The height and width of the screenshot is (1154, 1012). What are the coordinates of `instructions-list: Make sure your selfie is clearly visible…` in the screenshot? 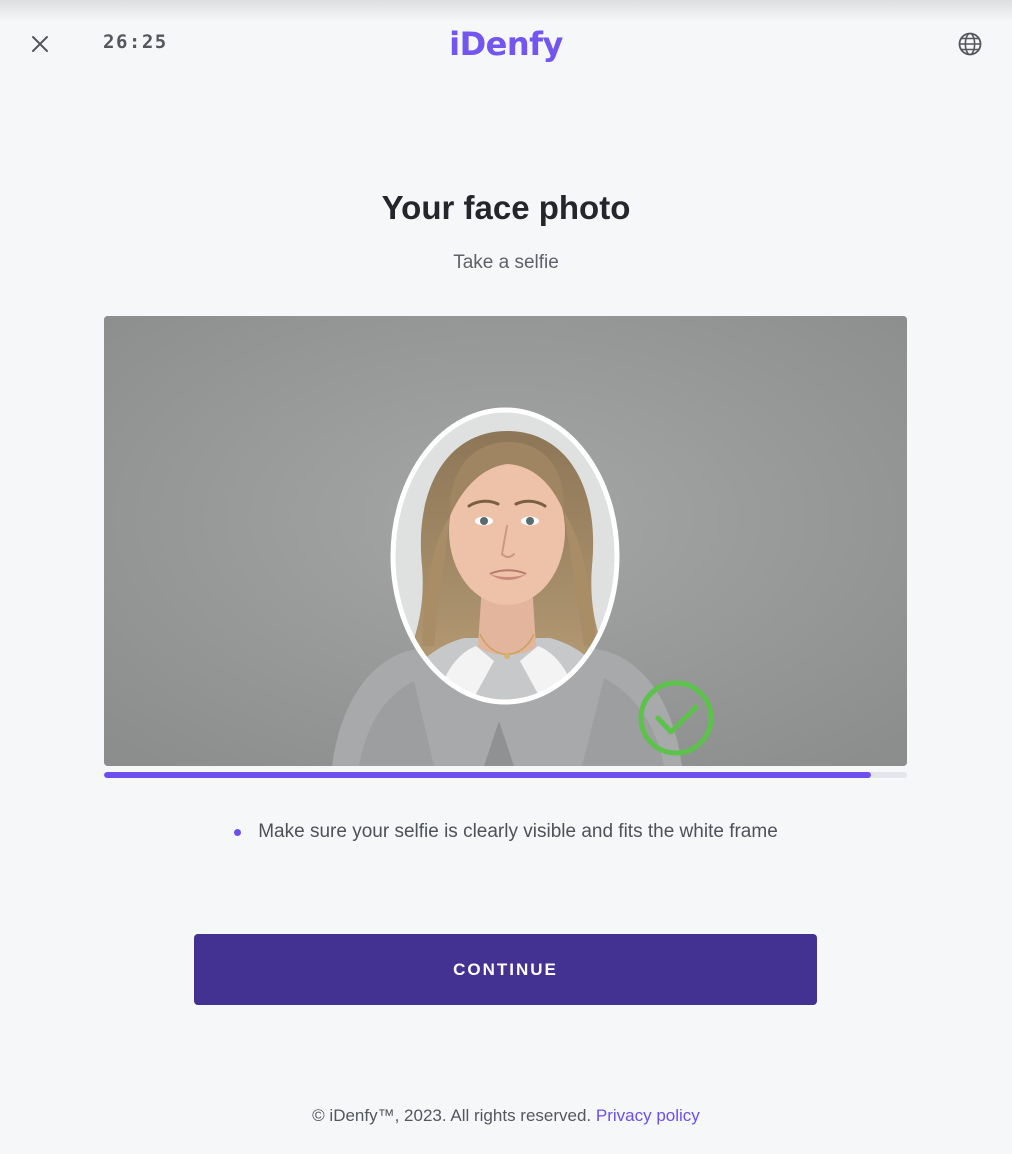 It's located at (506, 832).